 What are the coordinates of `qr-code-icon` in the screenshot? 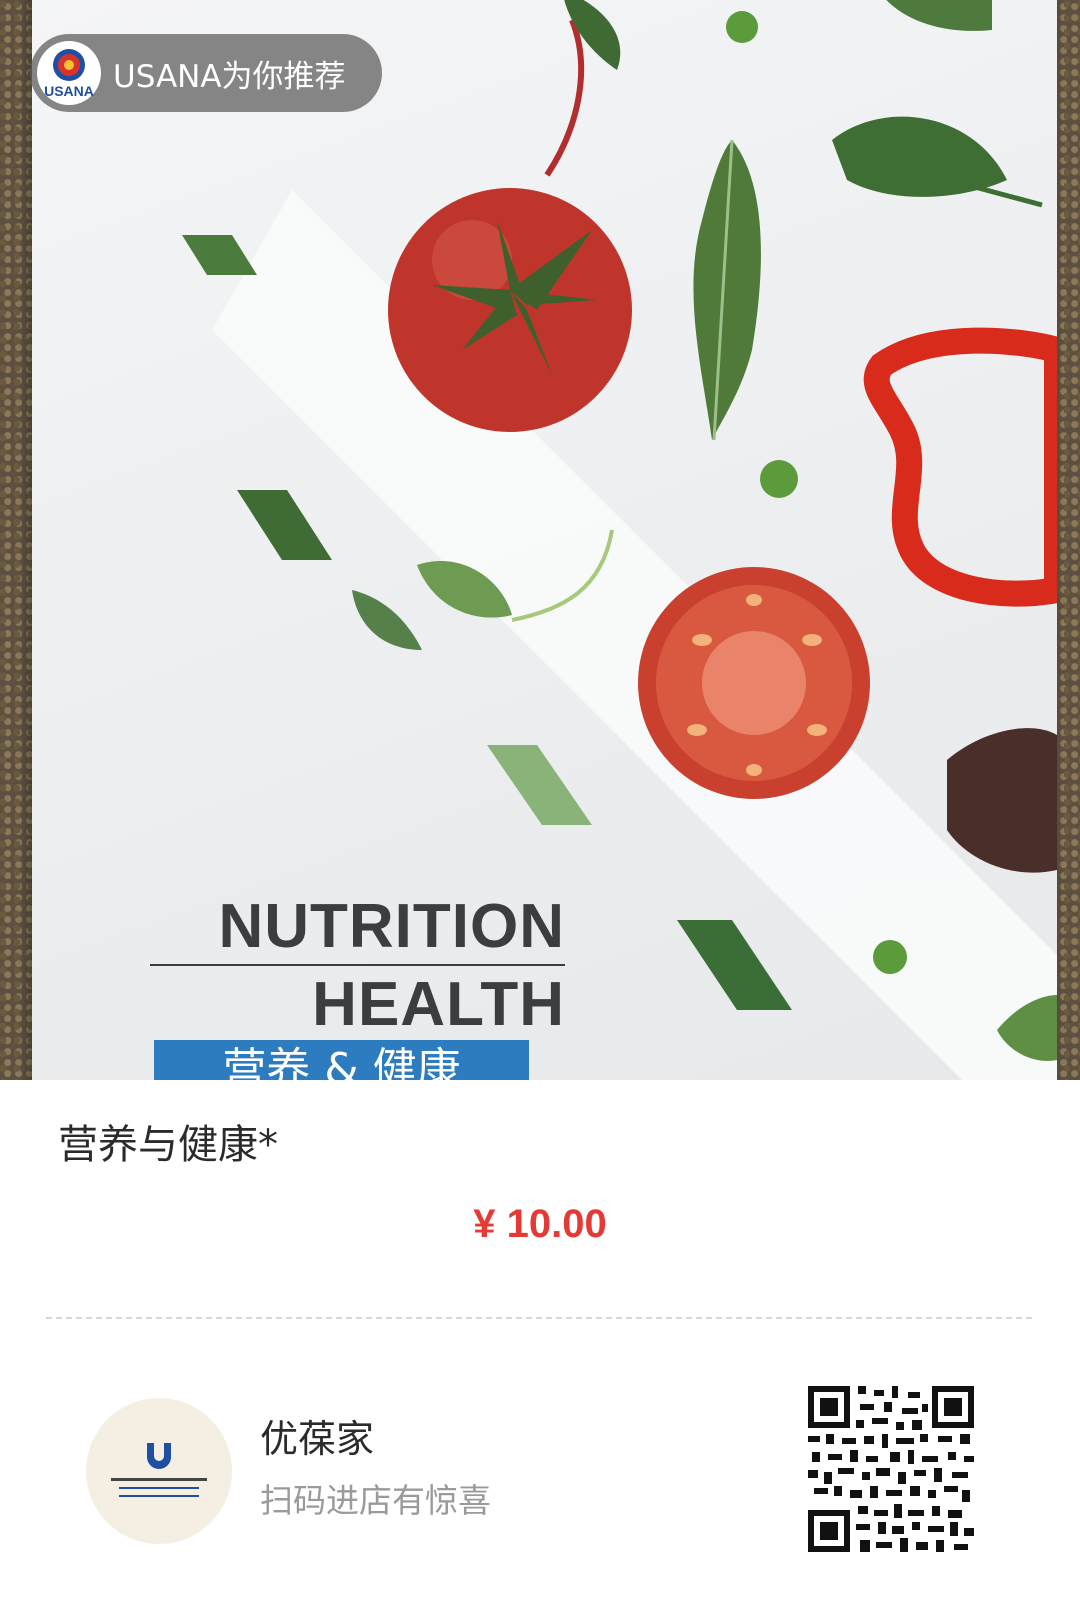 It's located at (891, 1469).